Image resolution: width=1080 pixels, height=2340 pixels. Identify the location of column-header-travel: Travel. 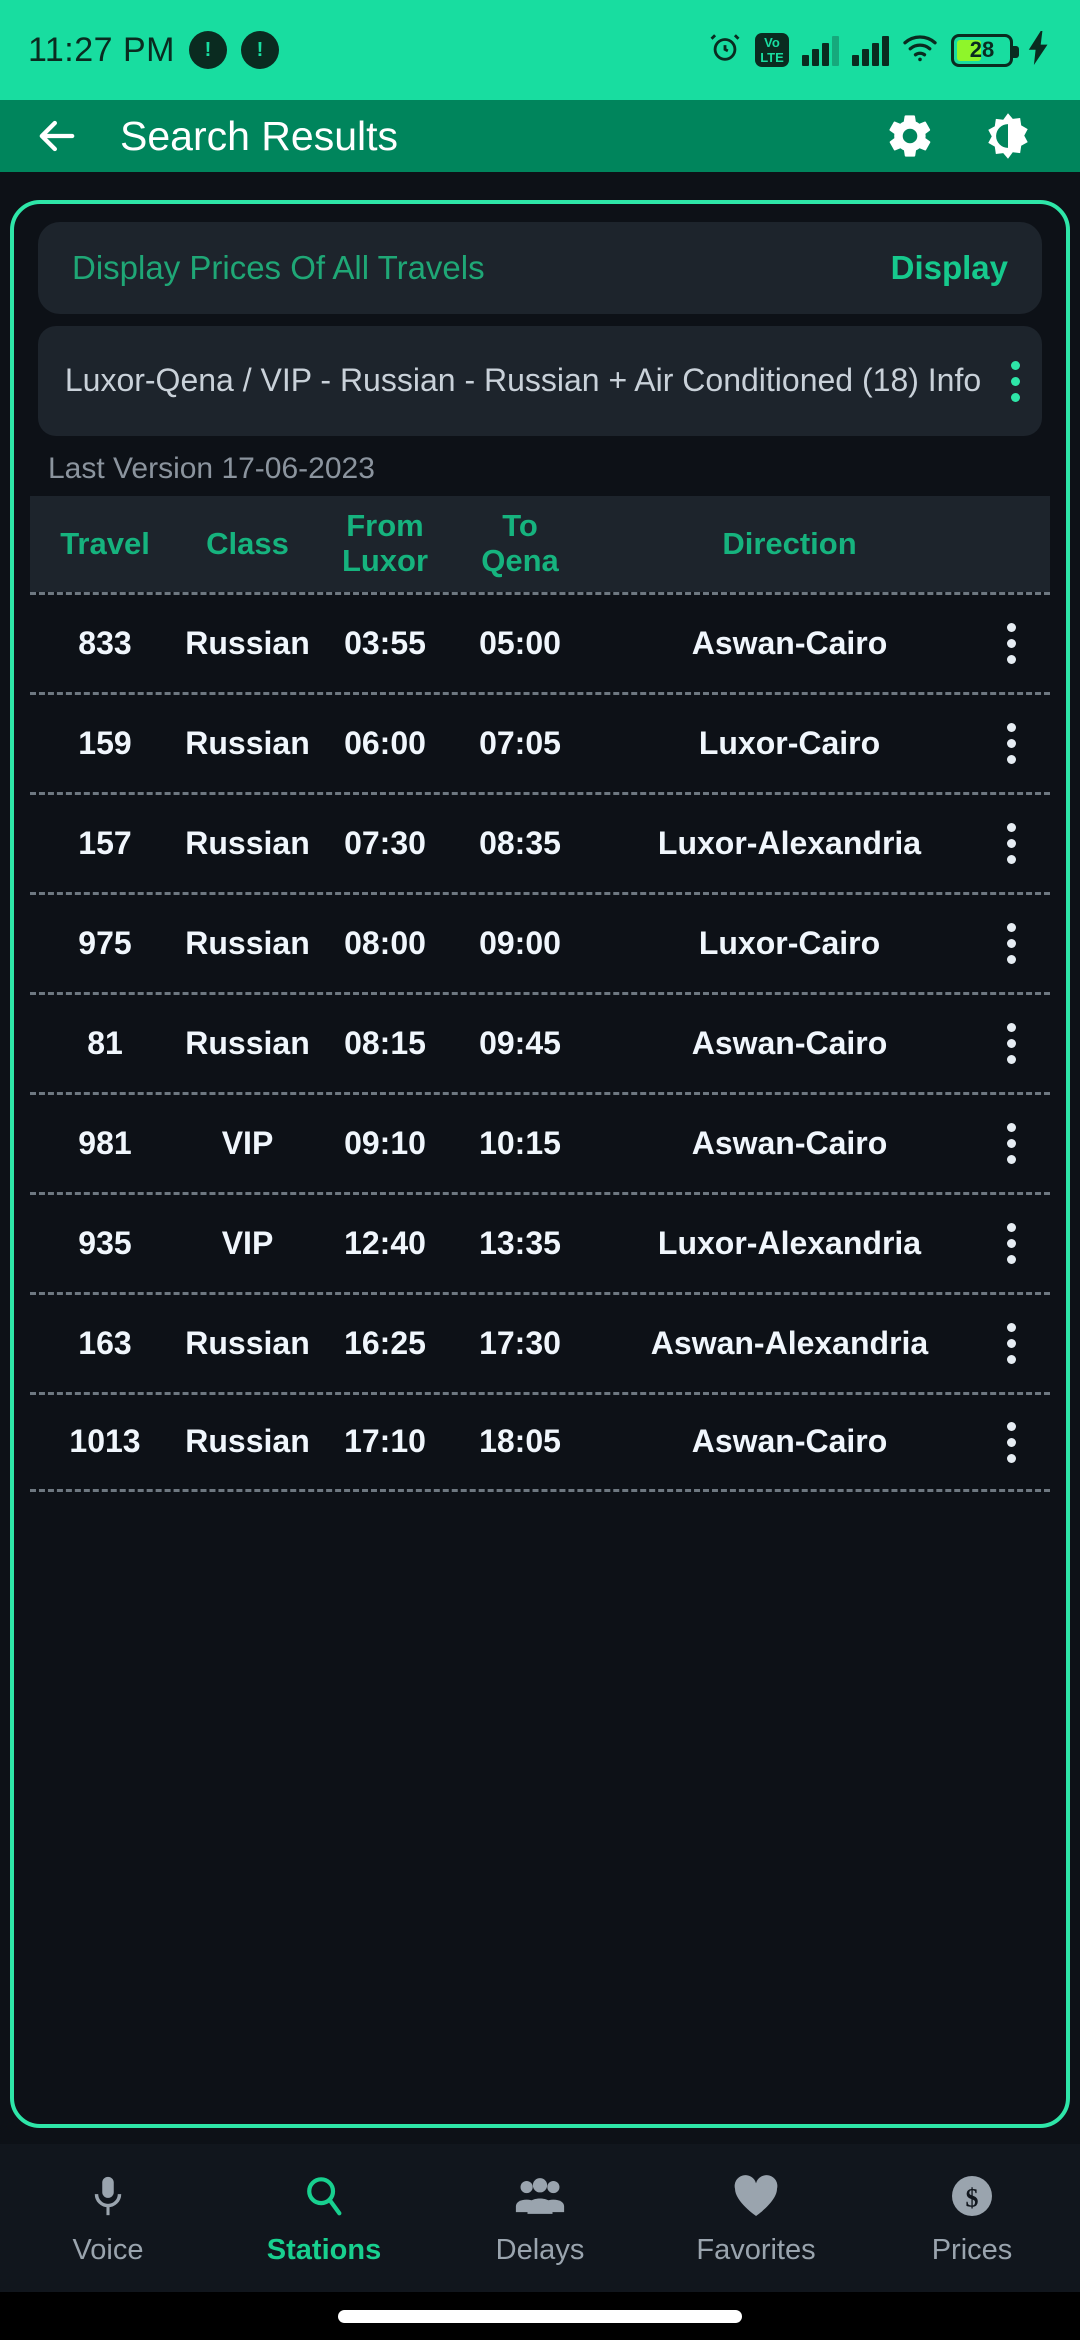
(105, 543).